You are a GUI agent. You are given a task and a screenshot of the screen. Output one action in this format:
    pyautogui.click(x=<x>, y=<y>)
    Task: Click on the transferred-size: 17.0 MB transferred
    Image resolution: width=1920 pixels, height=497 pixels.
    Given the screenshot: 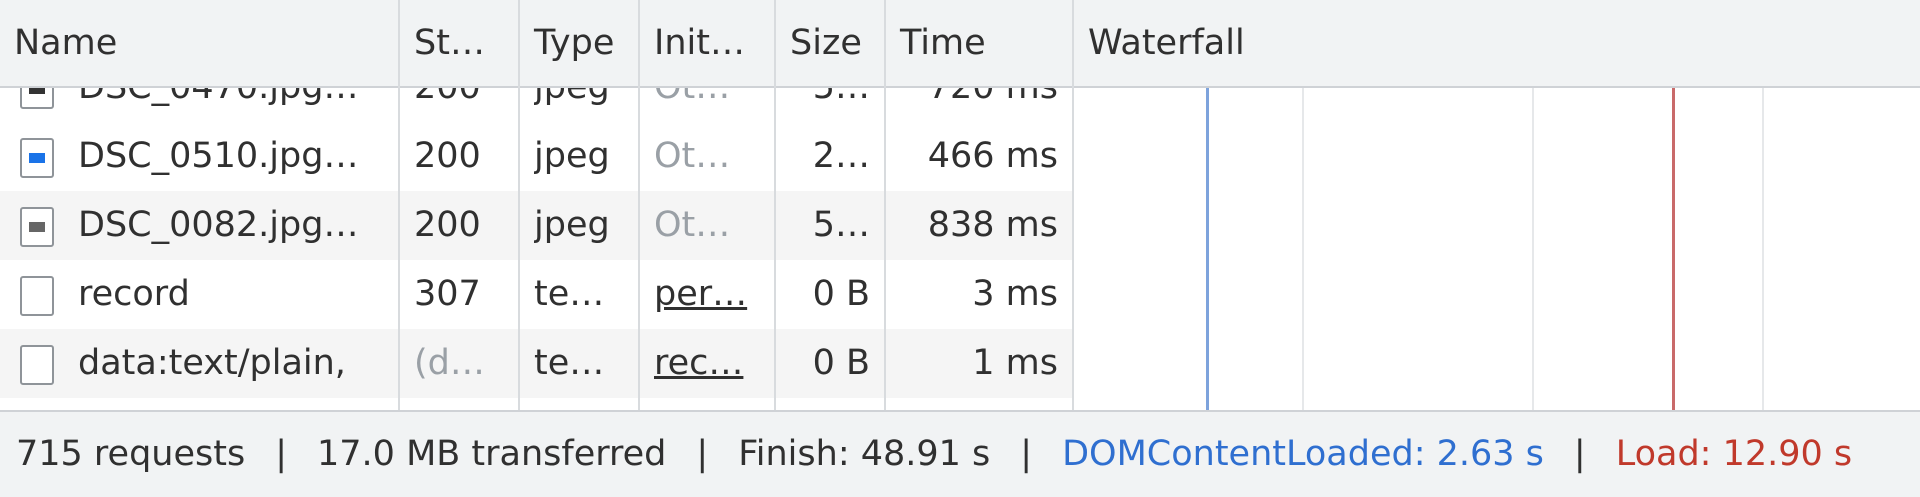 What is the action you would take?
    pyautogui.click(x=492, y=454)
    